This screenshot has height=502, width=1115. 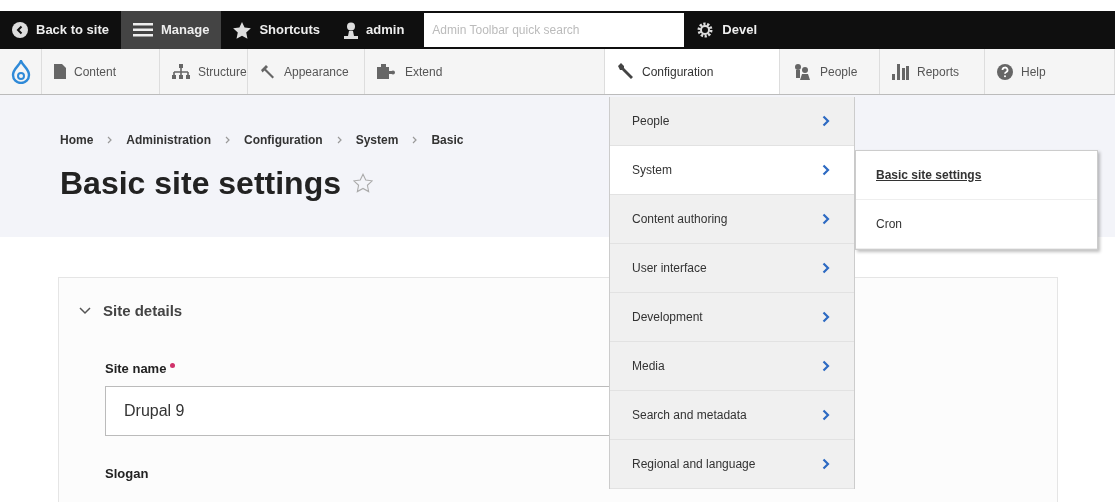 What do you see at coordinates (85, 311) in the screenshot?
I see `chevron-down-icon` at bounding box center [85, 311].